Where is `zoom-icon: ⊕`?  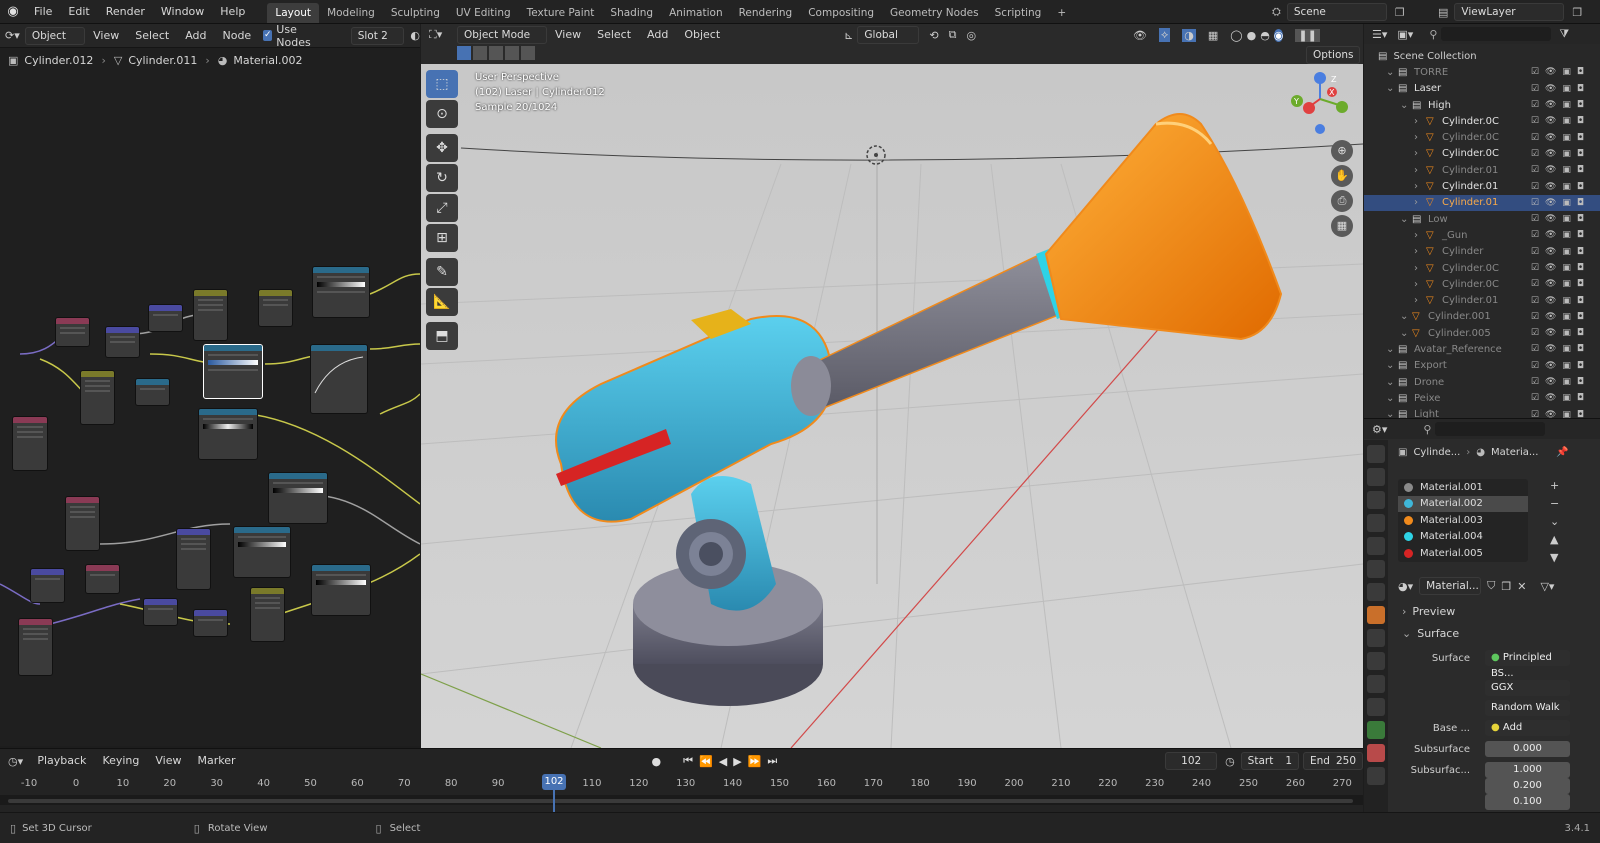 zoom-icon: ⊕ is located at coordinates (1342, 151).